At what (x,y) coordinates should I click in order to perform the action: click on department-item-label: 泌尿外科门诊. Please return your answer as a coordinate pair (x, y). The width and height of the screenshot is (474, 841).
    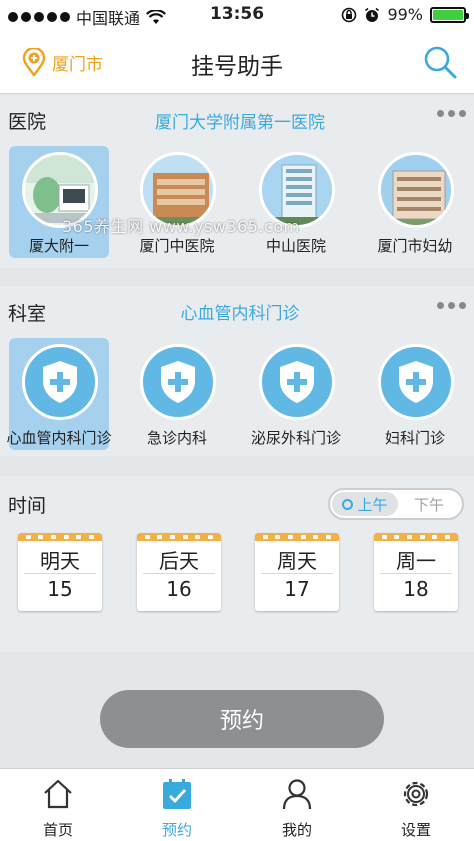
    Looking at the image, I should click on (295, 438).